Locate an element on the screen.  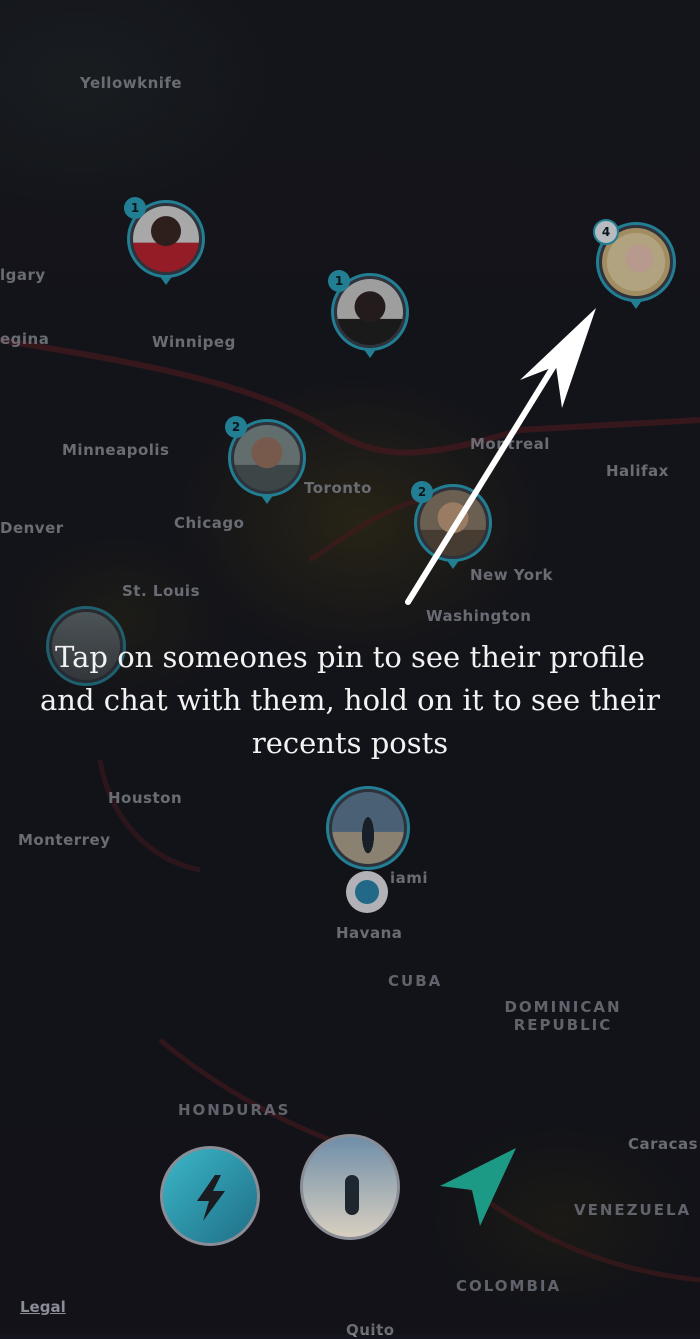
lightning-button is located at coordinates (210, 1196).